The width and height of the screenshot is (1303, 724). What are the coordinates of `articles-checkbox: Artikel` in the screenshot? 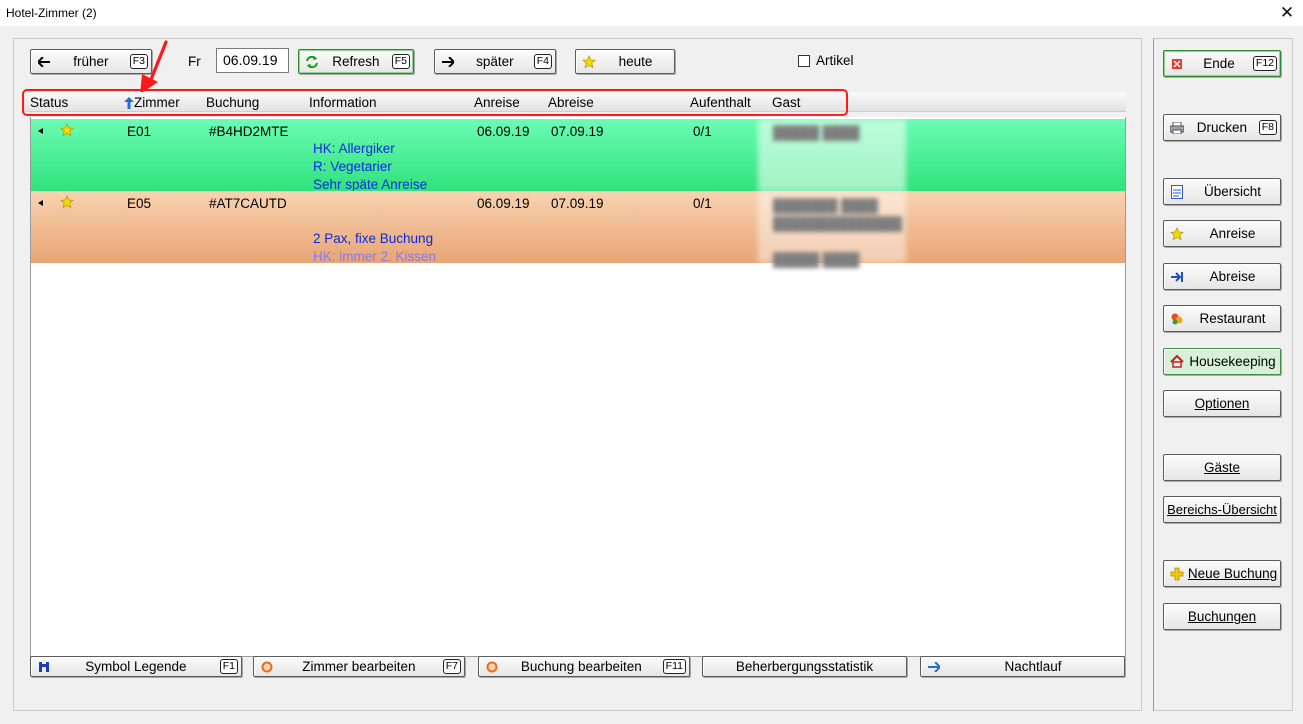 It's located at (826, 60).